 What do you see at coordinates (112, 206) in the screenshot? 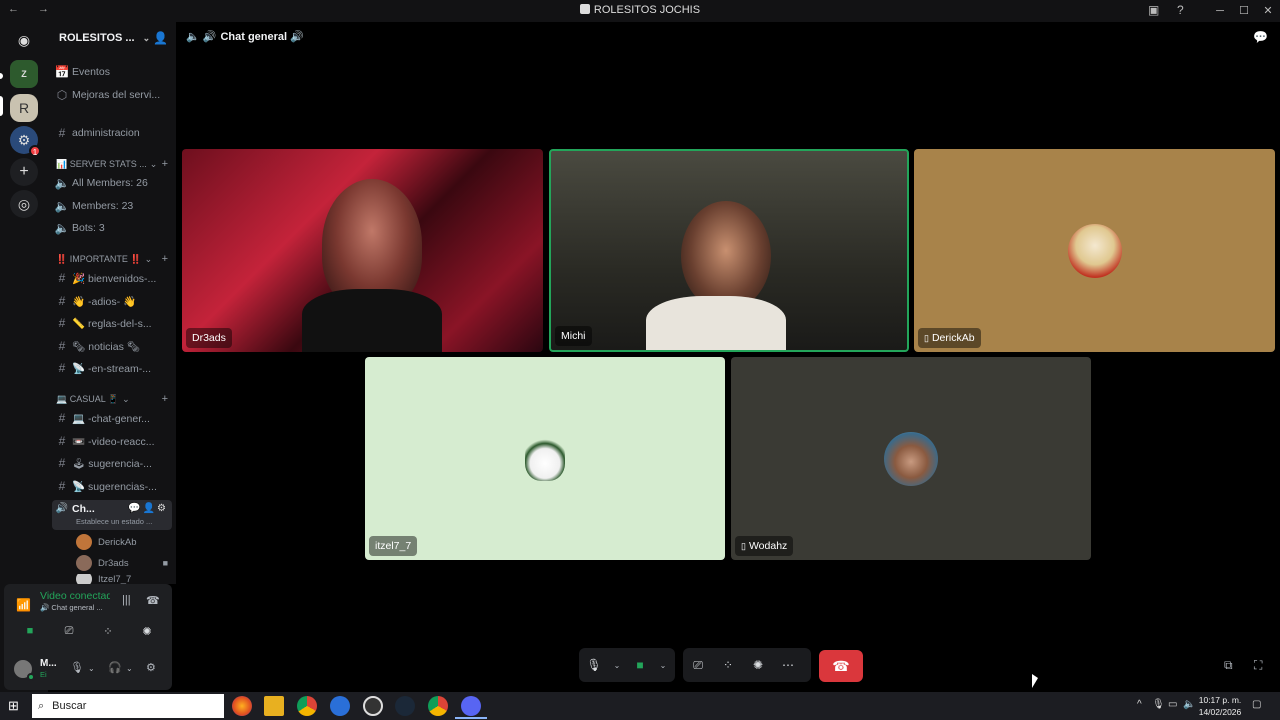
I see `stat-members: 🔈 Members: 23` at bounding box center [112, 206].